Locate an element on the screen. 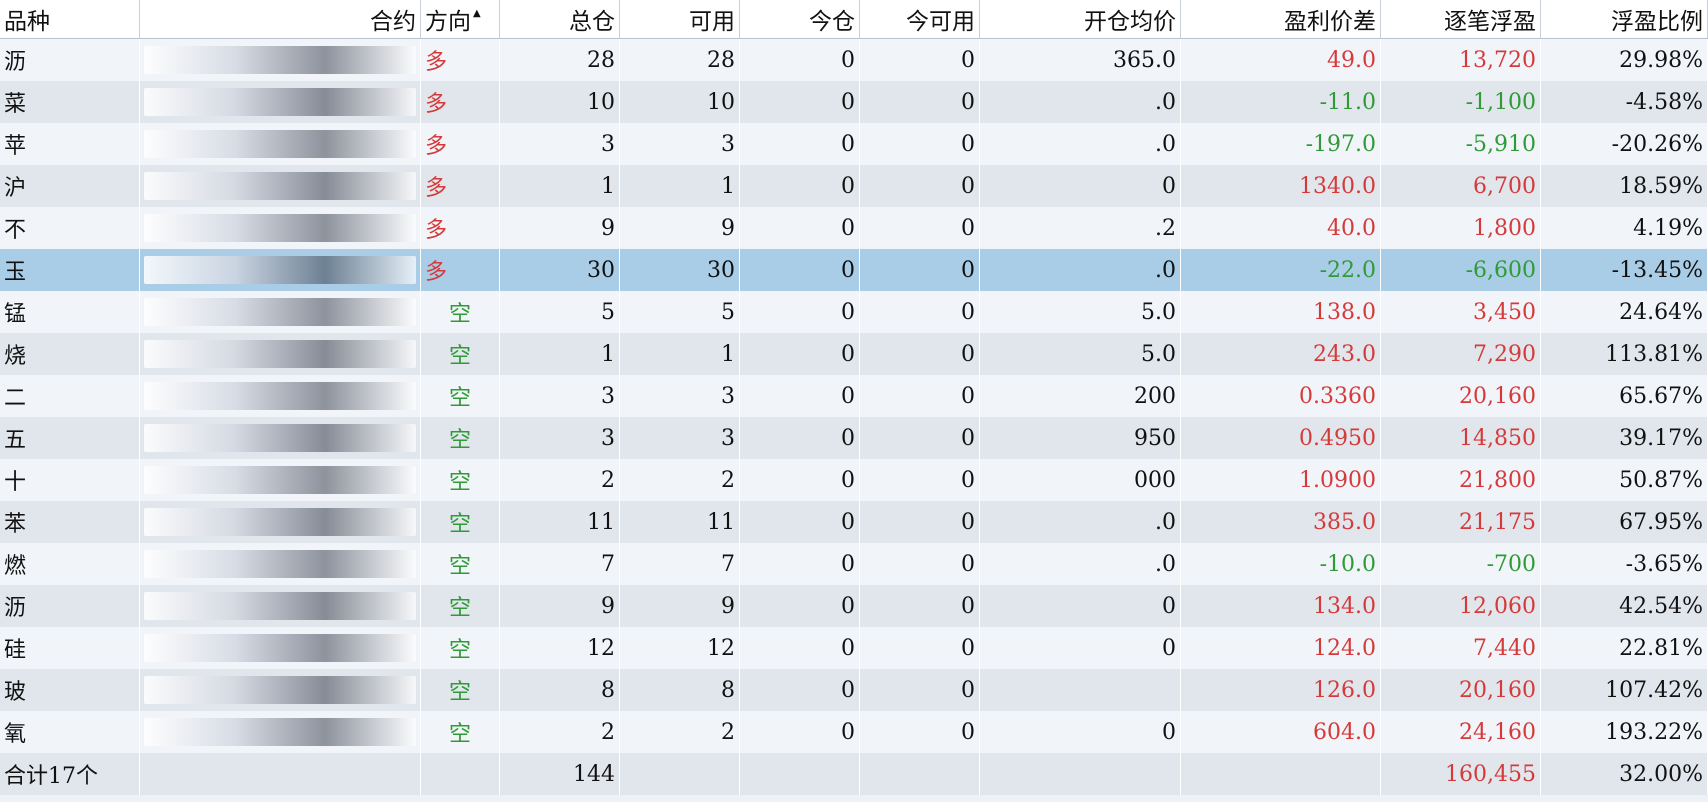 The height and width of the screenshot is (802, 1708). header-contract: 合约 is located at coordinates (280, 19).